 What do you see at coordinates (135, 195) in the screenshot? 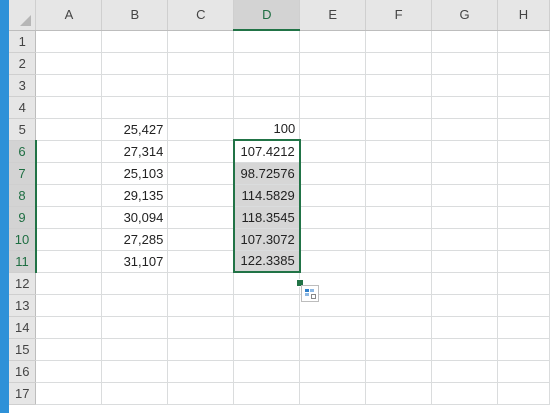
I see `cell-b8: 29,135` at bounding box center [135, 195].